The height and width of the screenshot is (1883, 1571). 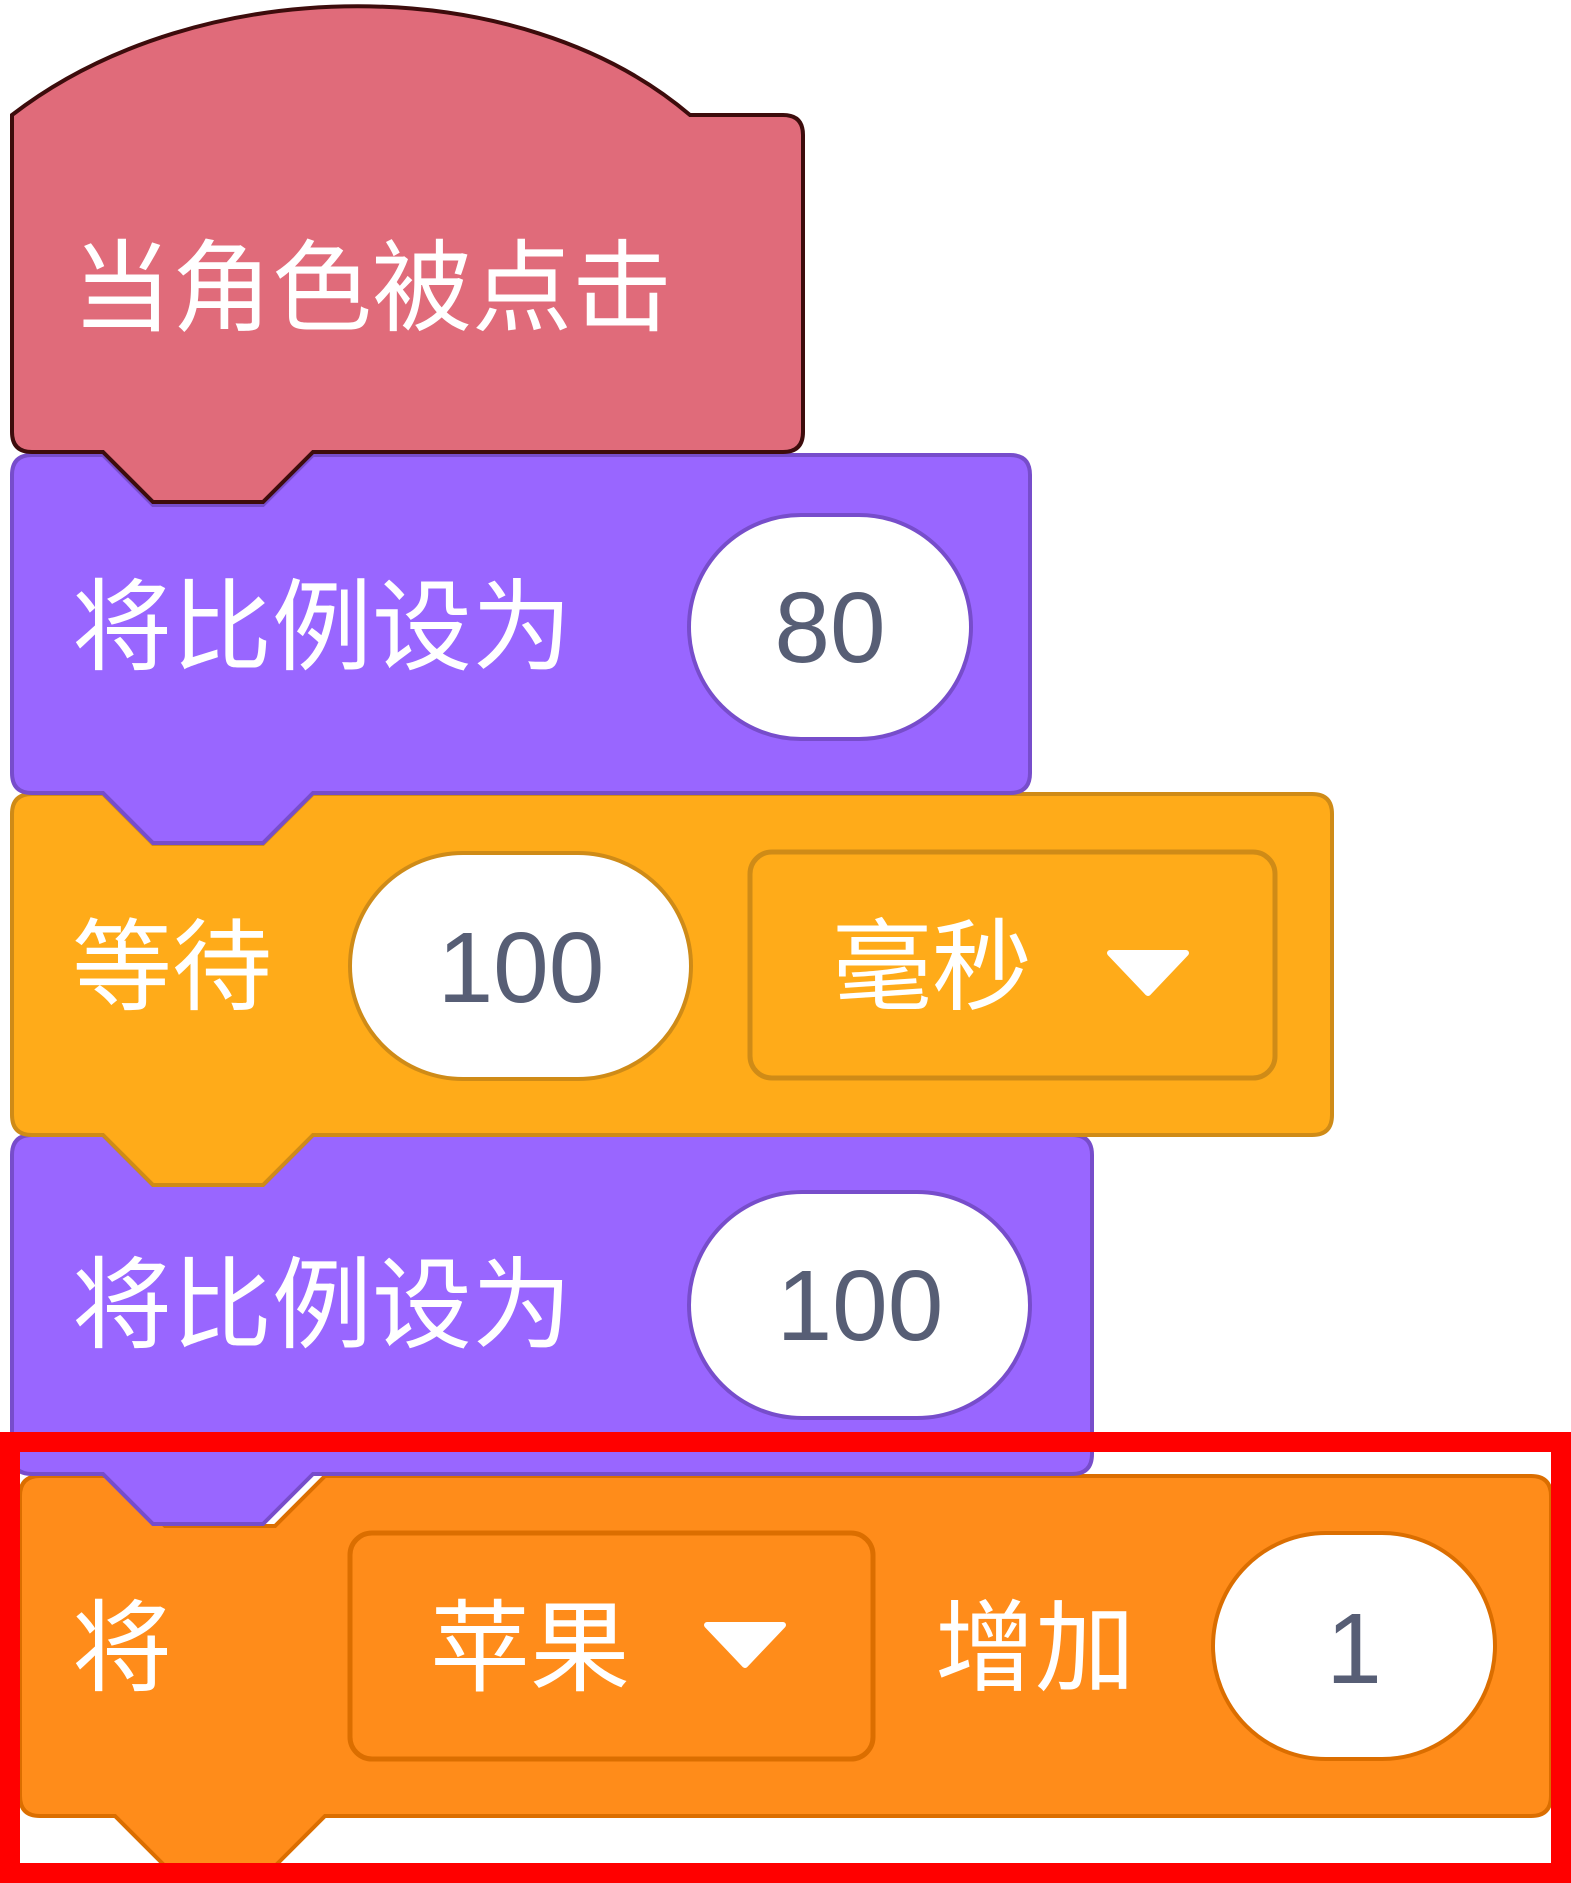 I want to click on set-size-value-input-1: 80, so click(x=830, y=627).